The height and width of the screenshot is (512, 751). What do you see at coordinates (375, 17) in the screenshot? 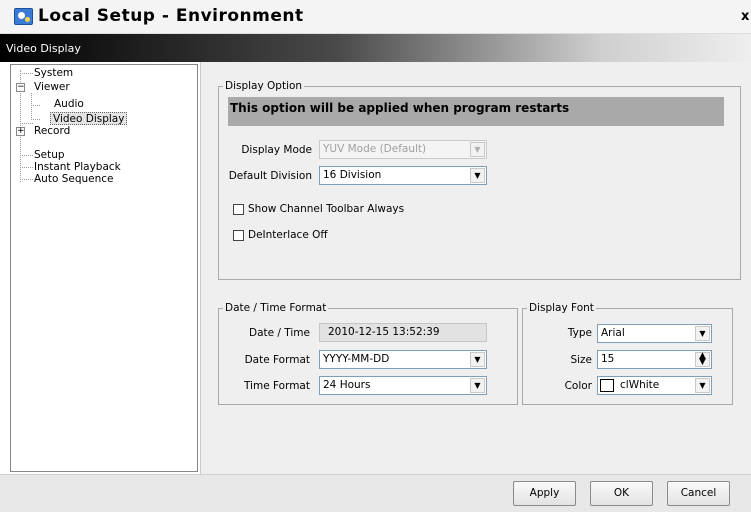
I see `title-bar: Local Setup - Environment x` at bounding box center [375, 17].